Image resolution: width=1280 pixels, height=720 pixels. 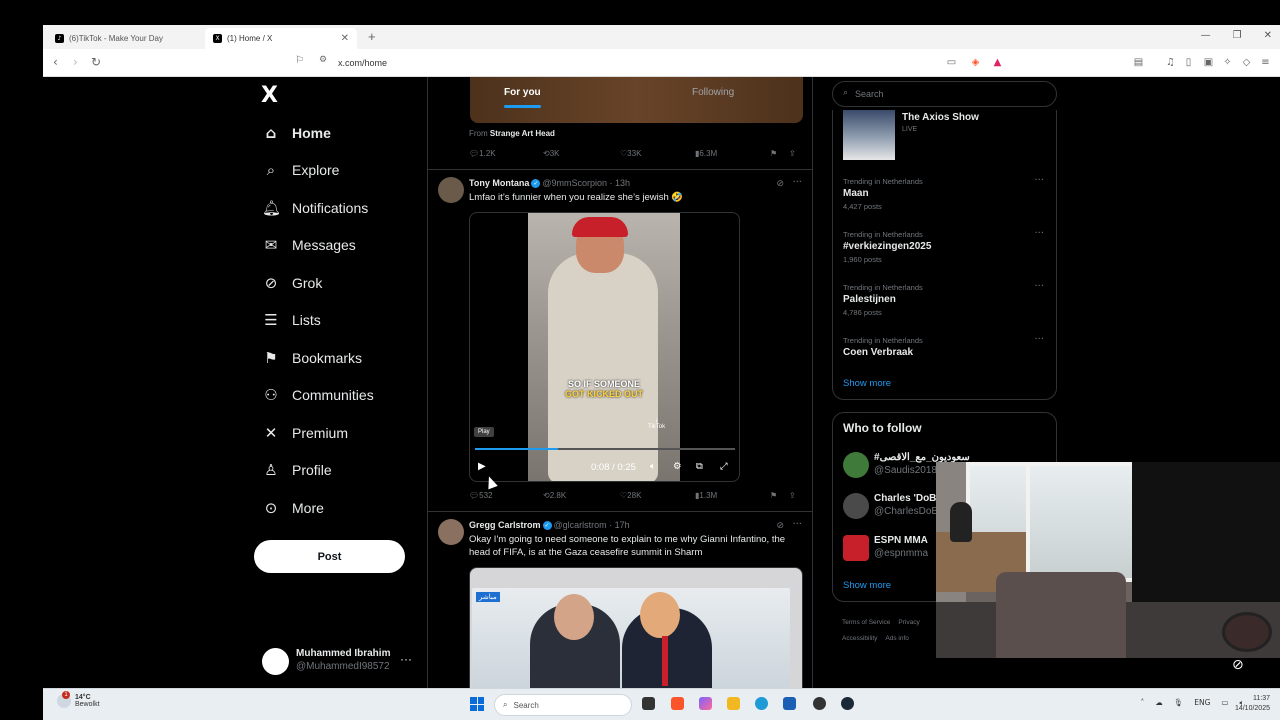 I want to click on account-switcher: Muhammed Ibrahim @MuhammedI98572 ···, so click(x=342, y=661).